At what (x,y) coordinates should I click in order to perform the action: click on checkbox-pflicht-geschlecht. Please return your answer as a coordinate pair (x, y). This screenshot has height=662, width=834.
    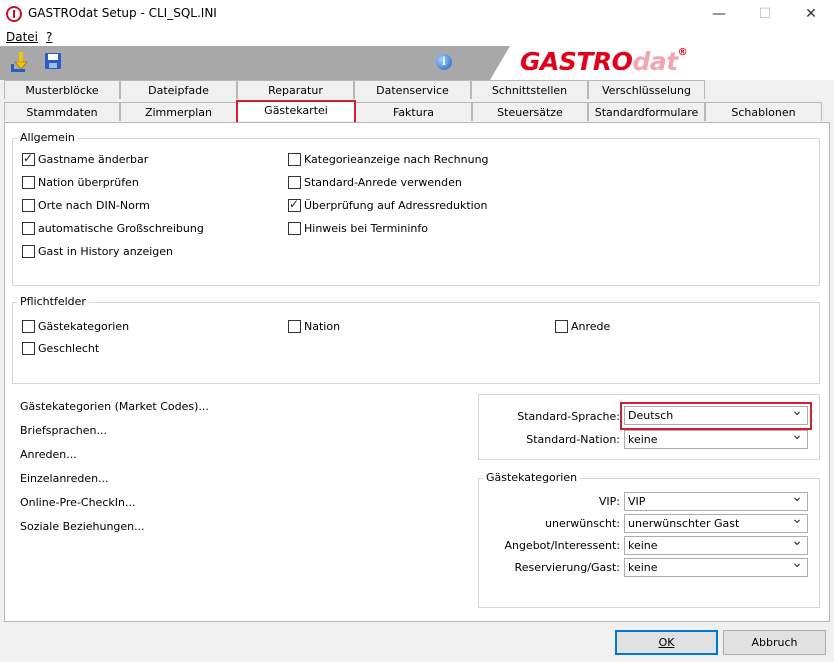
    Looking at the image, I should click on (28, 348).